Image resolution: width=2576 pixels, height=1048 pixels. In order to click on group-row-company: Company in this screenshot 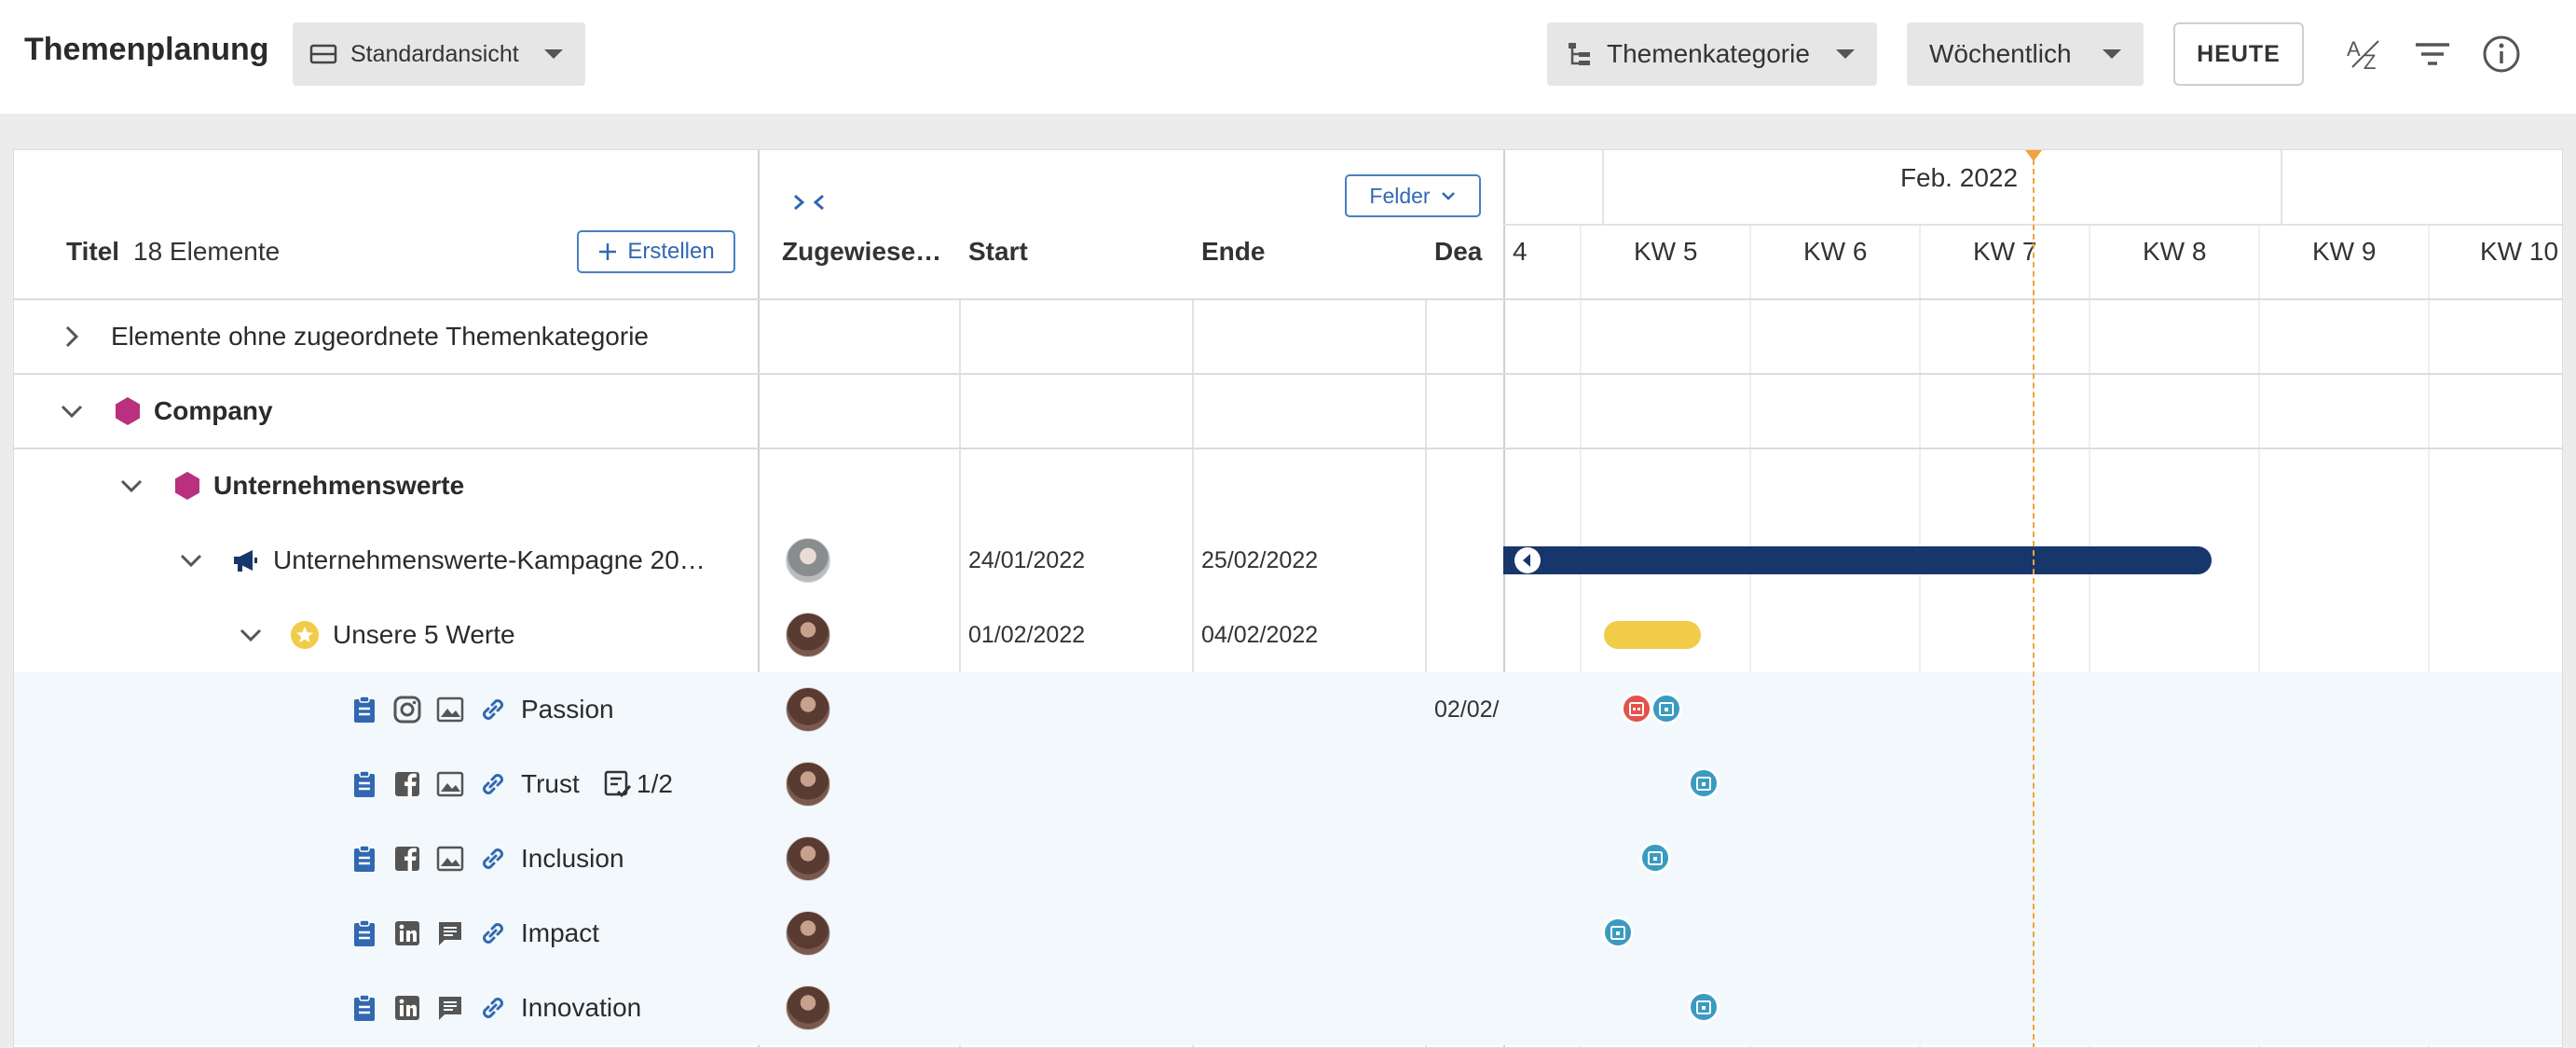, I will do `click(1288, 411)`.